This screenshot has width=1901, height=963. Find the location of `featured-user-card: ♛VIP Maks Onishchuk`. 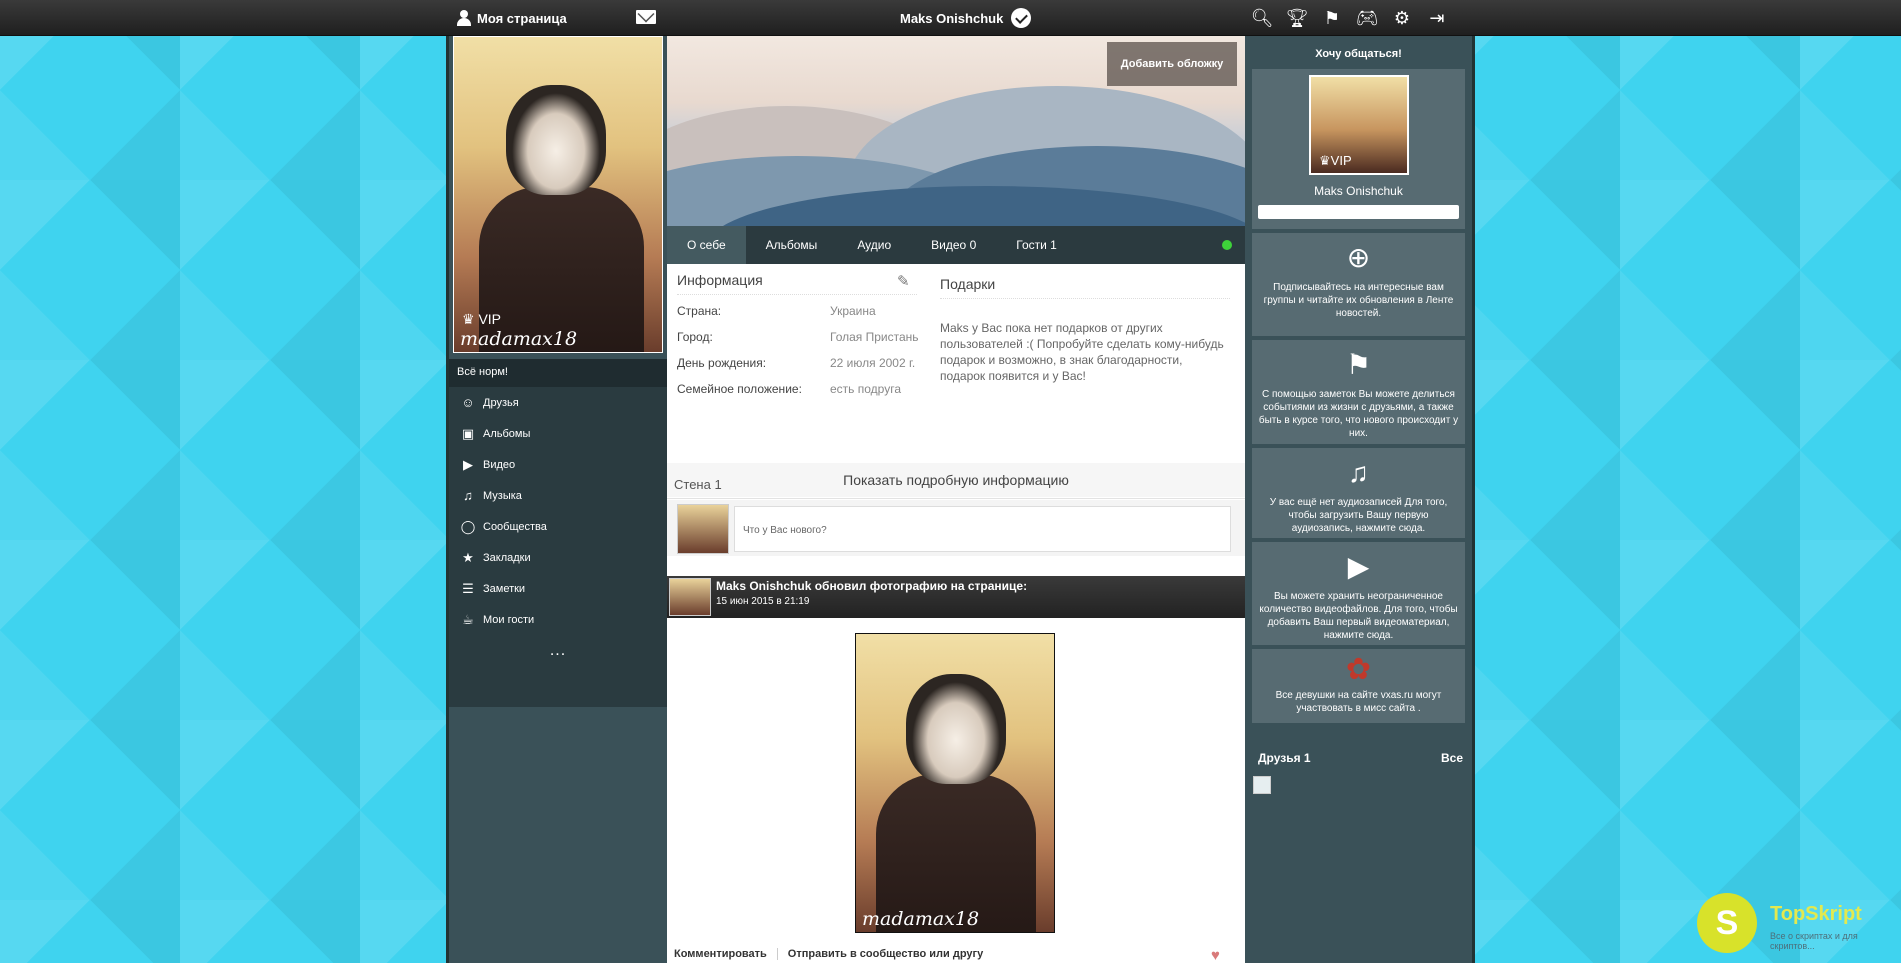

featured-user-card: ♛VIP Maks Onishchuk is located at coordinates (1358, 149).